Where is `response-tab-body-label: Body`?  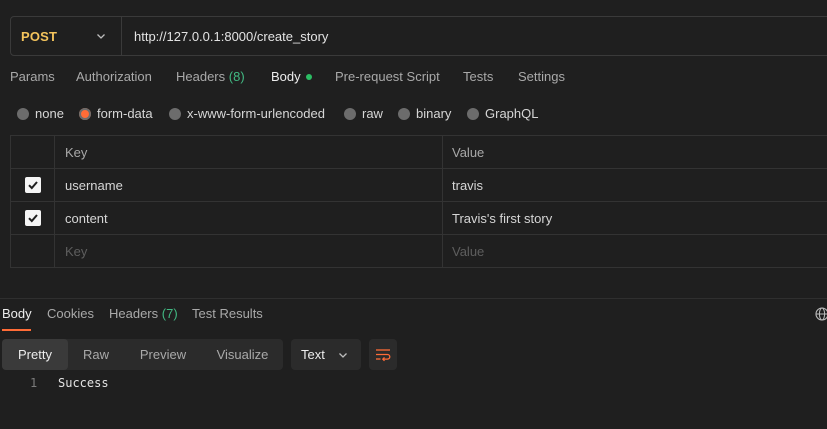
response-tab-body-label: Body is located at coordinates (17, 313).